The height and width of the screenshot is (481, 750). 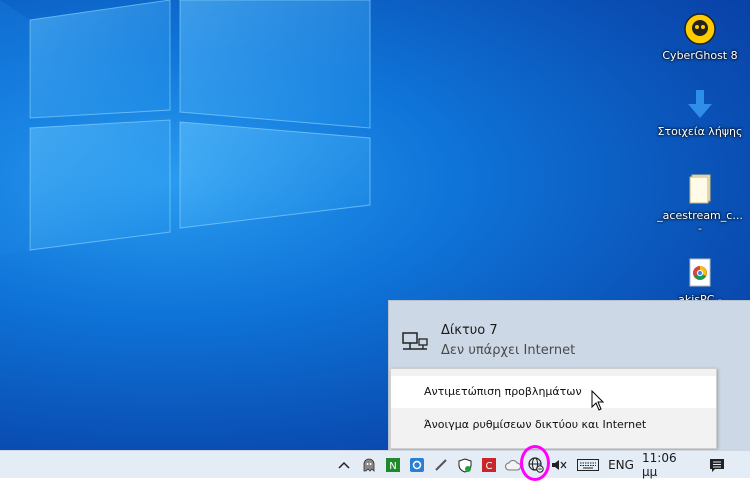 What do you see at coordinates (700, 273) in the screenshot?
I see `chrome-shortcut-icon` at bounding box center [700, 273].